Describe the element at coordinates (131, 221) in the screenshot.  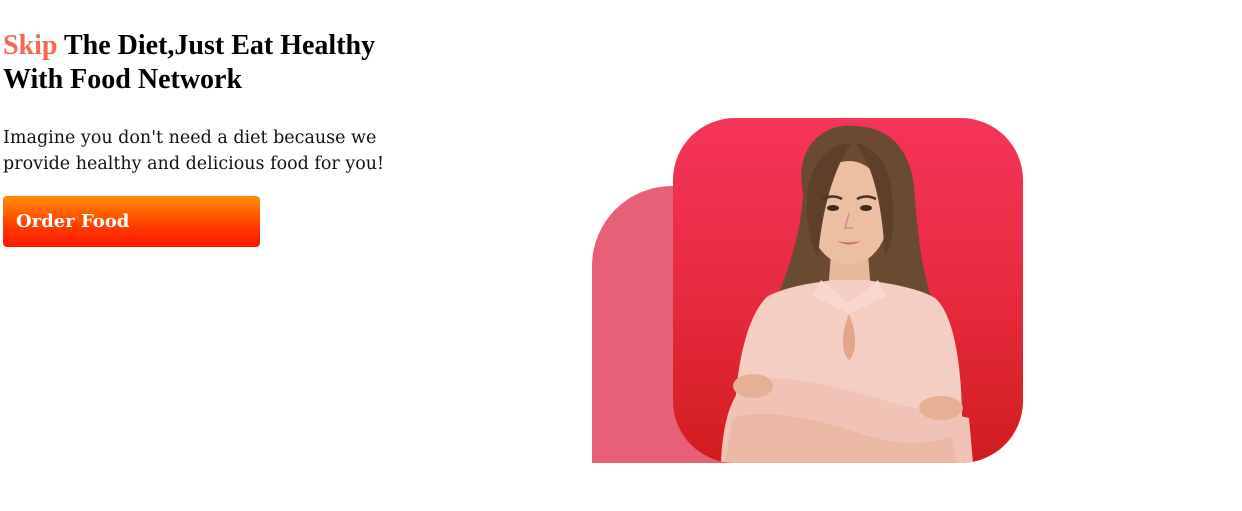
I see `order-food-button: Order Food` at that location.